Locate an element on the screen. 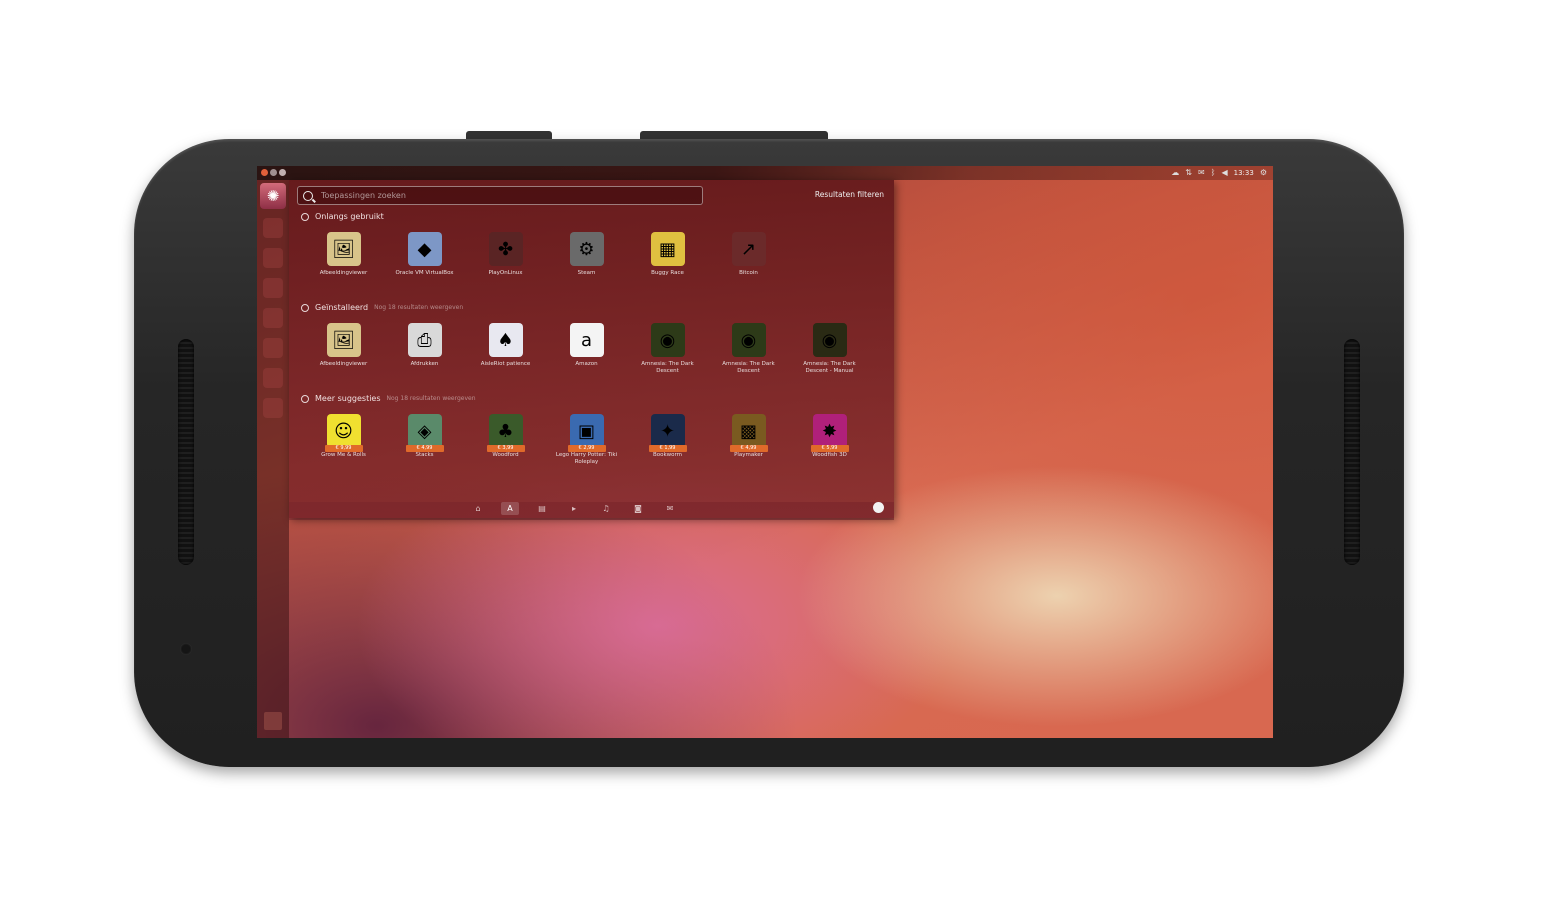  launcher-item-impress is located at coordinates (273, 348).